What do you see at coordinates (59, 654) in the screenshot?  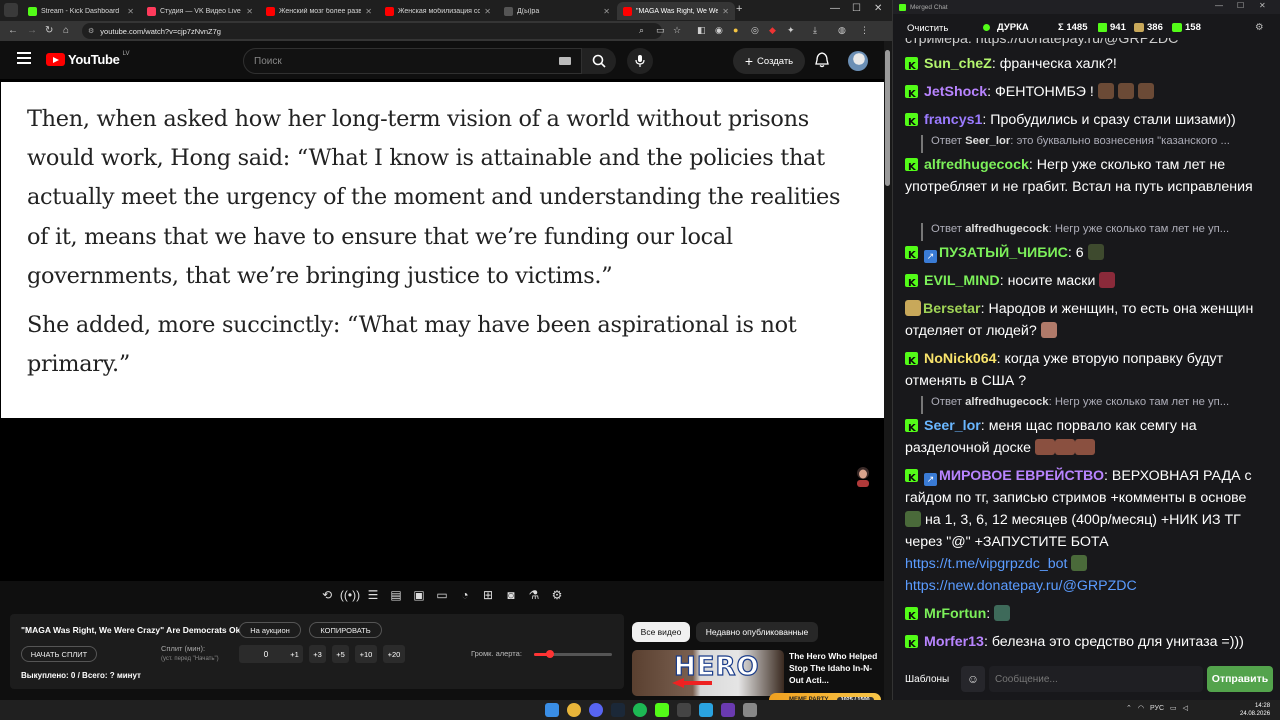 I see `start-split-button: НАЧАТЬ СПЛИТ` at bounding box center [59, 654].